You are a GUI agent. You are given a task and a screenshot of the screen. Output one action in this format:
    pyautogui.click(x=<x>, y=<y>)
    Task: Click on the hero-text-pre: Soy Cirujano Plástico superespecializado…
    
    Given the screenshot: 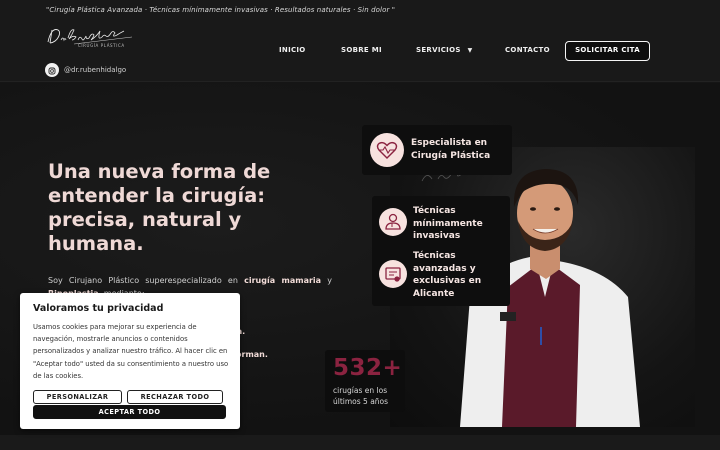 What is the action you would take?
    pyautogui.click(x=146, y=280)
    